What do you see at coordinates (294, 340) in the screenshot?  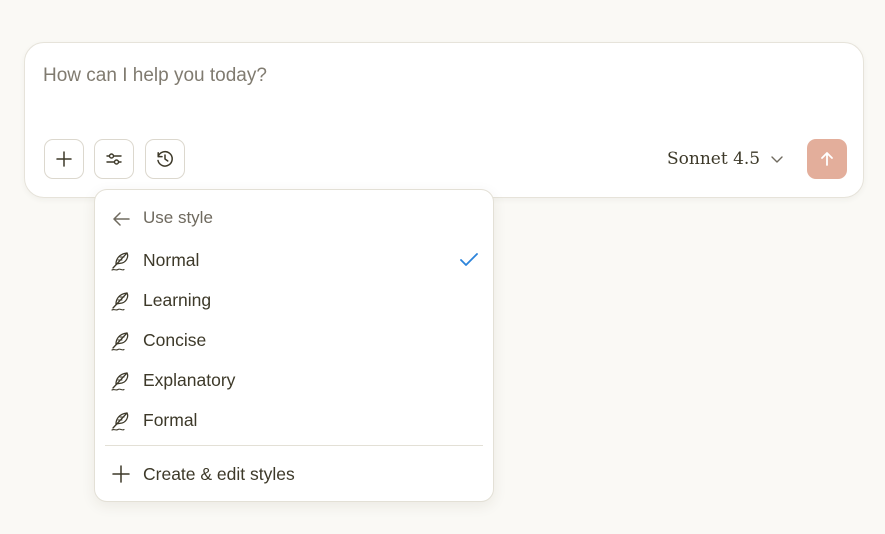 I see `style-item-concise: Concise` at bounding box center [294, 340].